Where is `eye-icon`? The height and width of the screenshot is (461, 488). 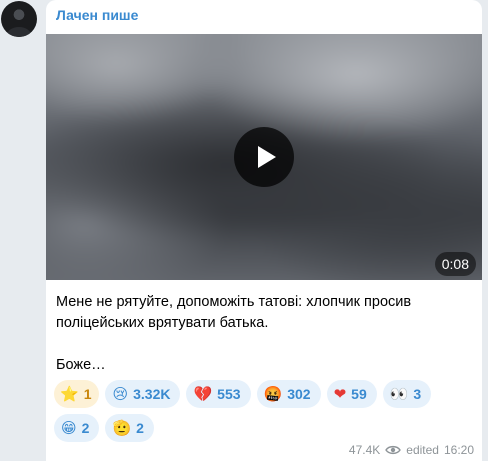
eye-icon is located at coordinates (393, 450).